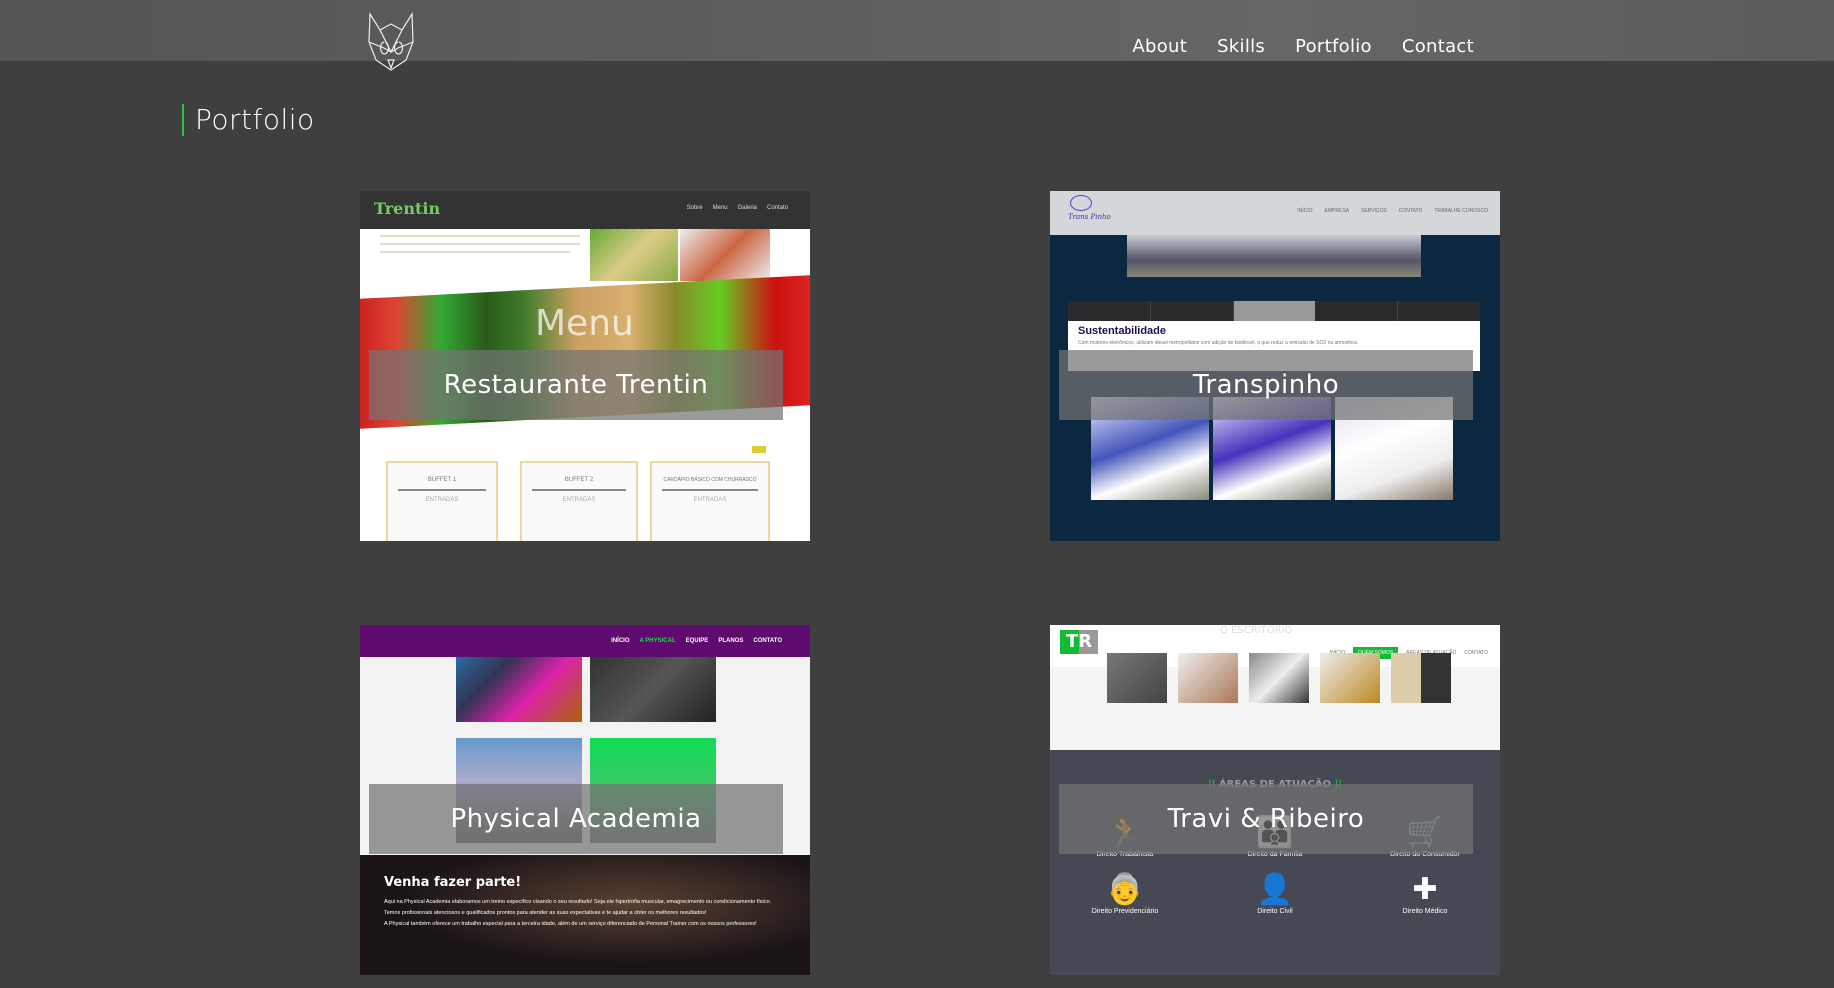  Describe the element at coordinates (407, 208) in the screenshot. I see `preview-logo: Trentin` at that location.